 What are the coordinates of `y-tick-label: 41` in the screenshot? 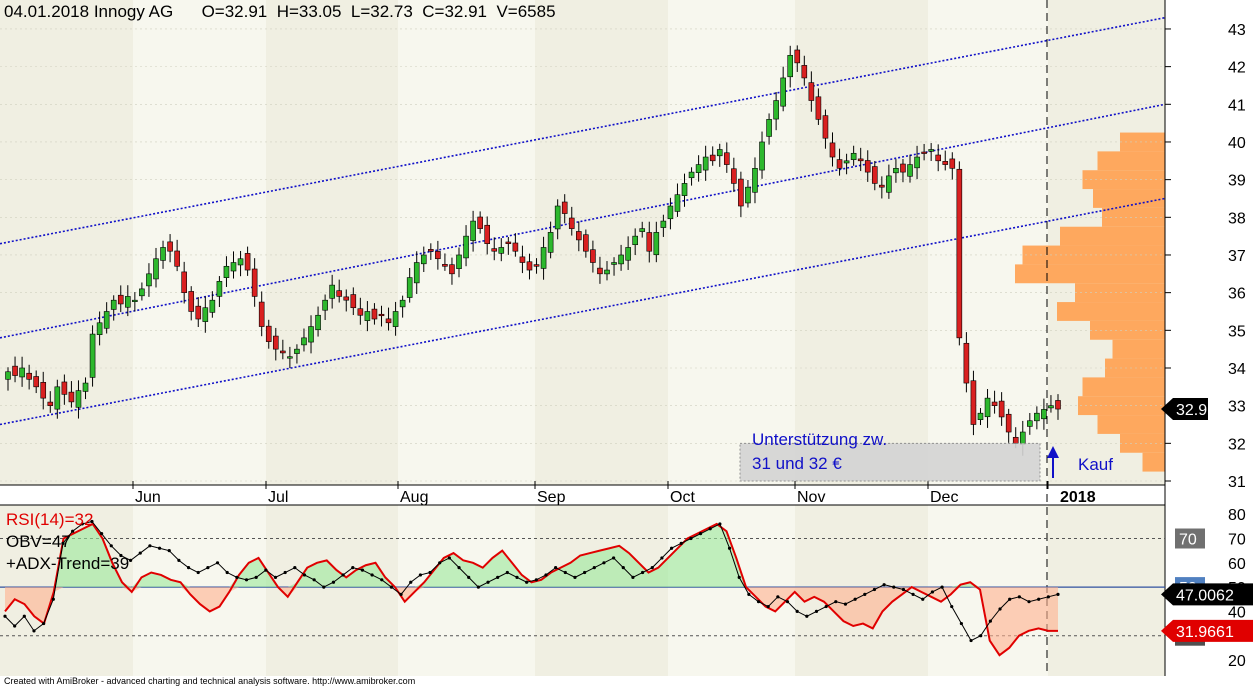 It's located at (1237, 105).